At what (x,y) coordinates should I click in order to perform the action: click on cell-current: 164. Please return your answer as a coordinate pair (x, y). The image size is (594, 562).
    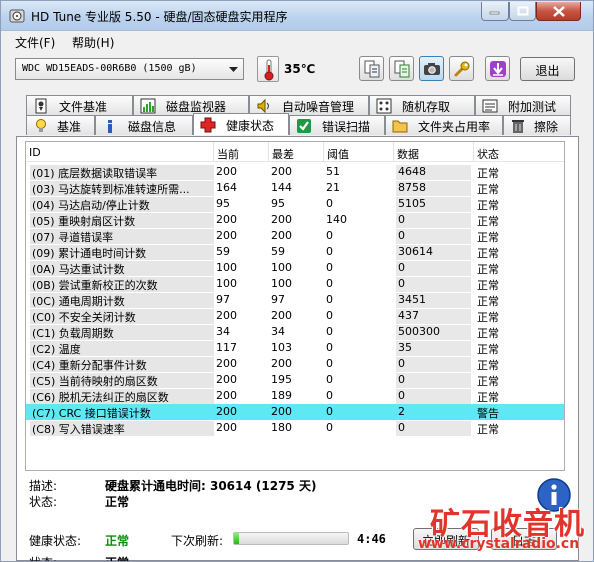
    Looking at the image, I should click on (226, 187).